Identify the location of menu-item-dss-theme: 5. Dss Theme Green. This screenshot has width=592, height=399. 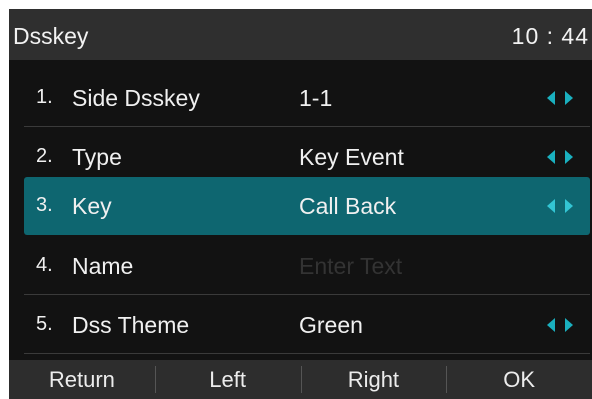
(307, 325).